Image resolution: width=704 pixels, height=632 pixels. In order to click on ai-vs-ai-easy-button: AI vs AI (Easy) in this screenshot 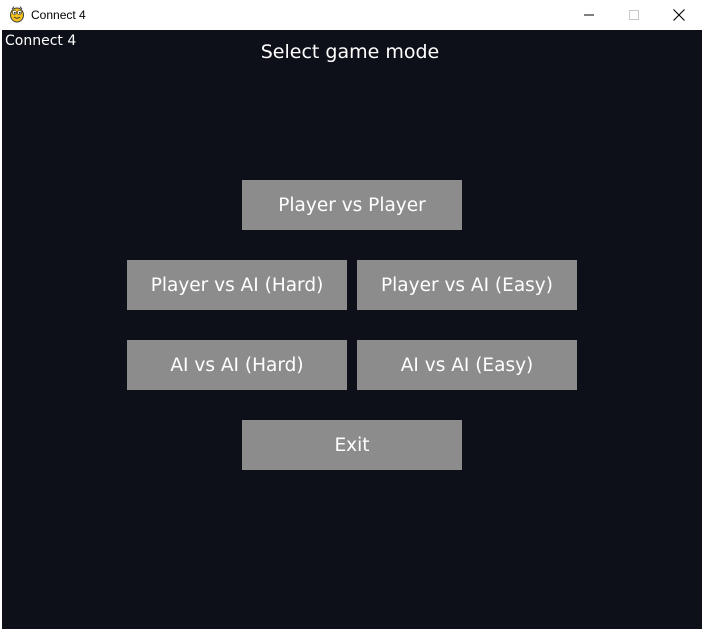, I will do `click(467, 365)`.